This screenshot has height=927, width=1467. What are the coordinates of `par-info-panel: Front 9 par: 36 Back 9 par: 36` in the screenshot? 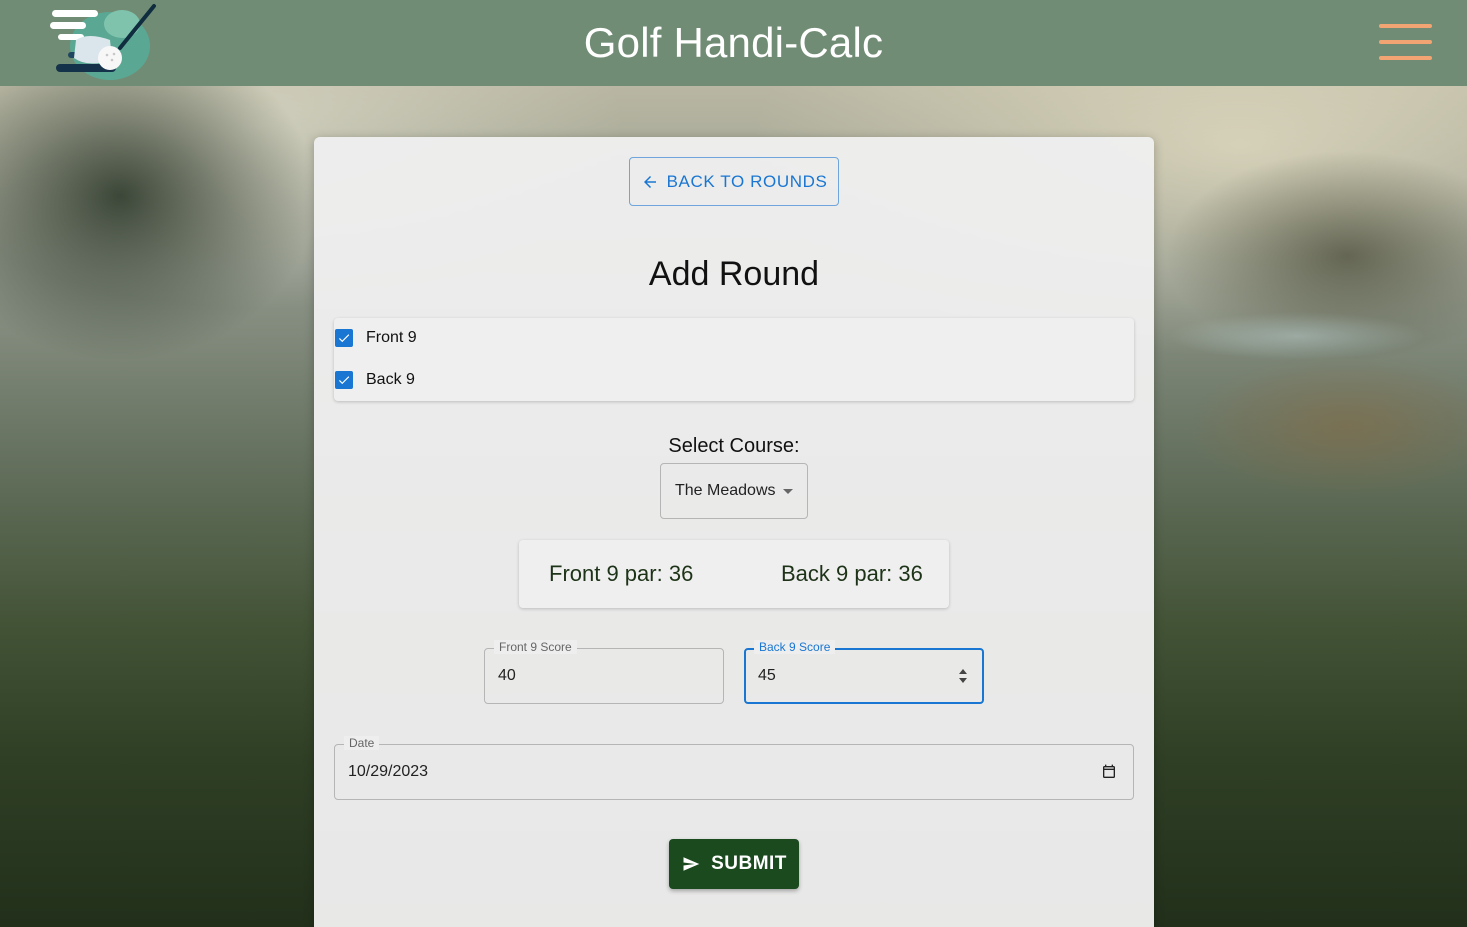 It's located at (734, 574).